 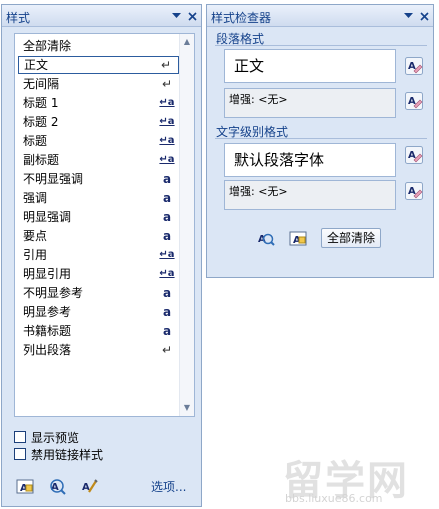 What do you see at coordinates (41, 84) in the screenshot?
I see `style-item-label: 无间隔` at bounding box center [41, 84].